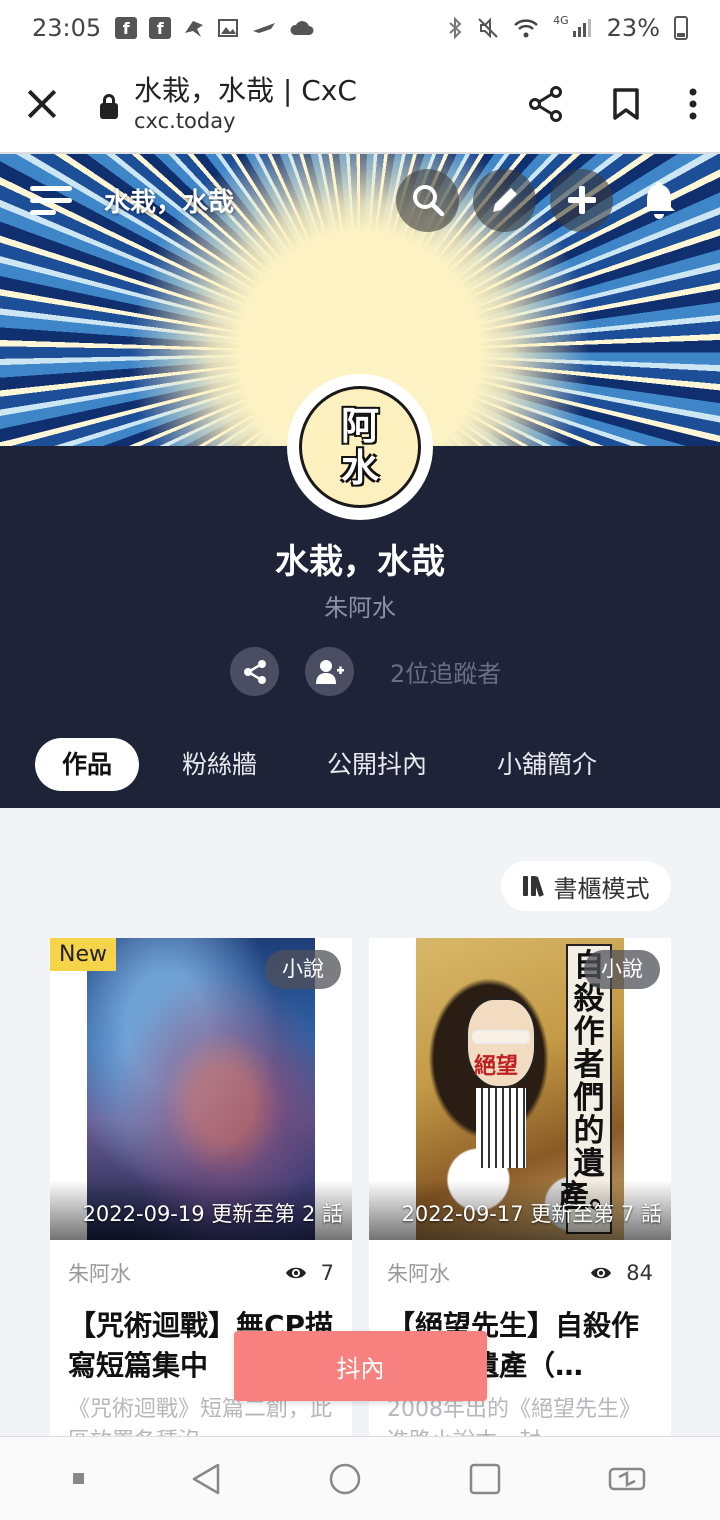  What do you see at coordinates (185, 121) in the screenshot?
I see `page-host: cxc.today` at bounding box center [185, 121].